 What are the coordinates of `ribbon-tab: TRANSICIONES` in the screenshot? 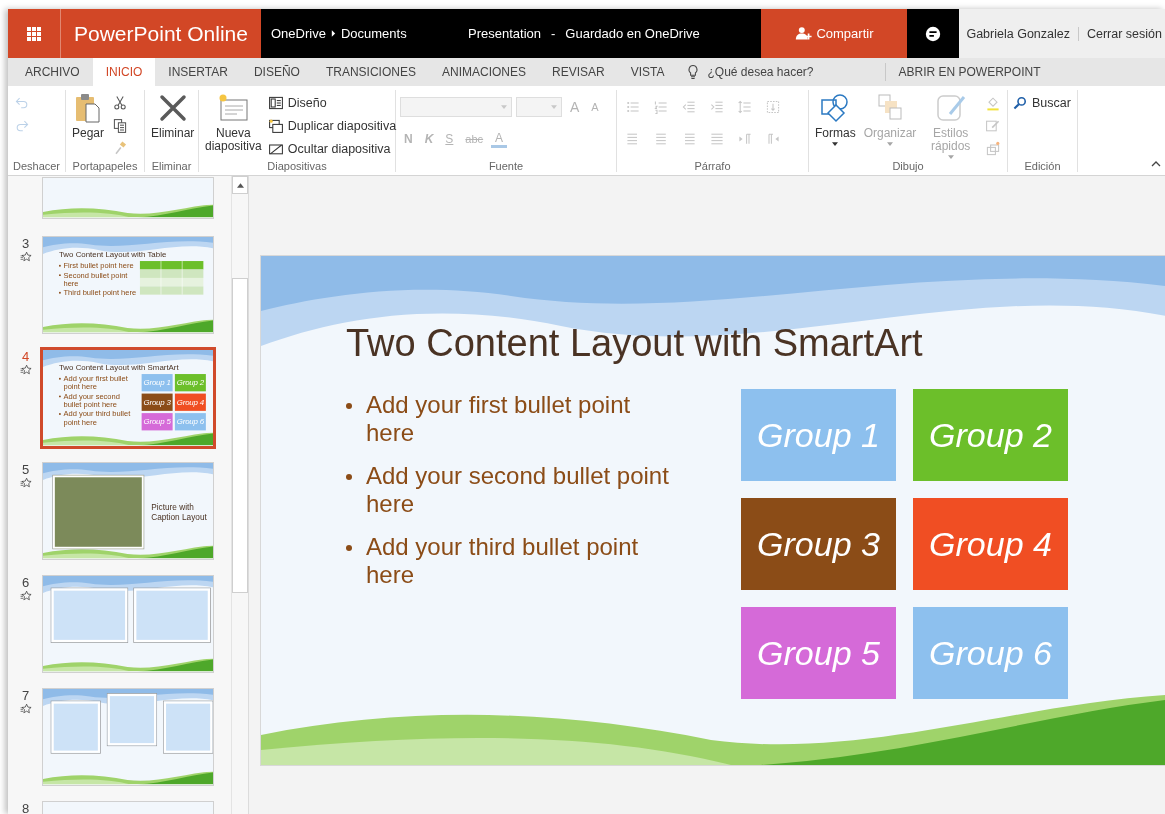 It's located at (370, 72).